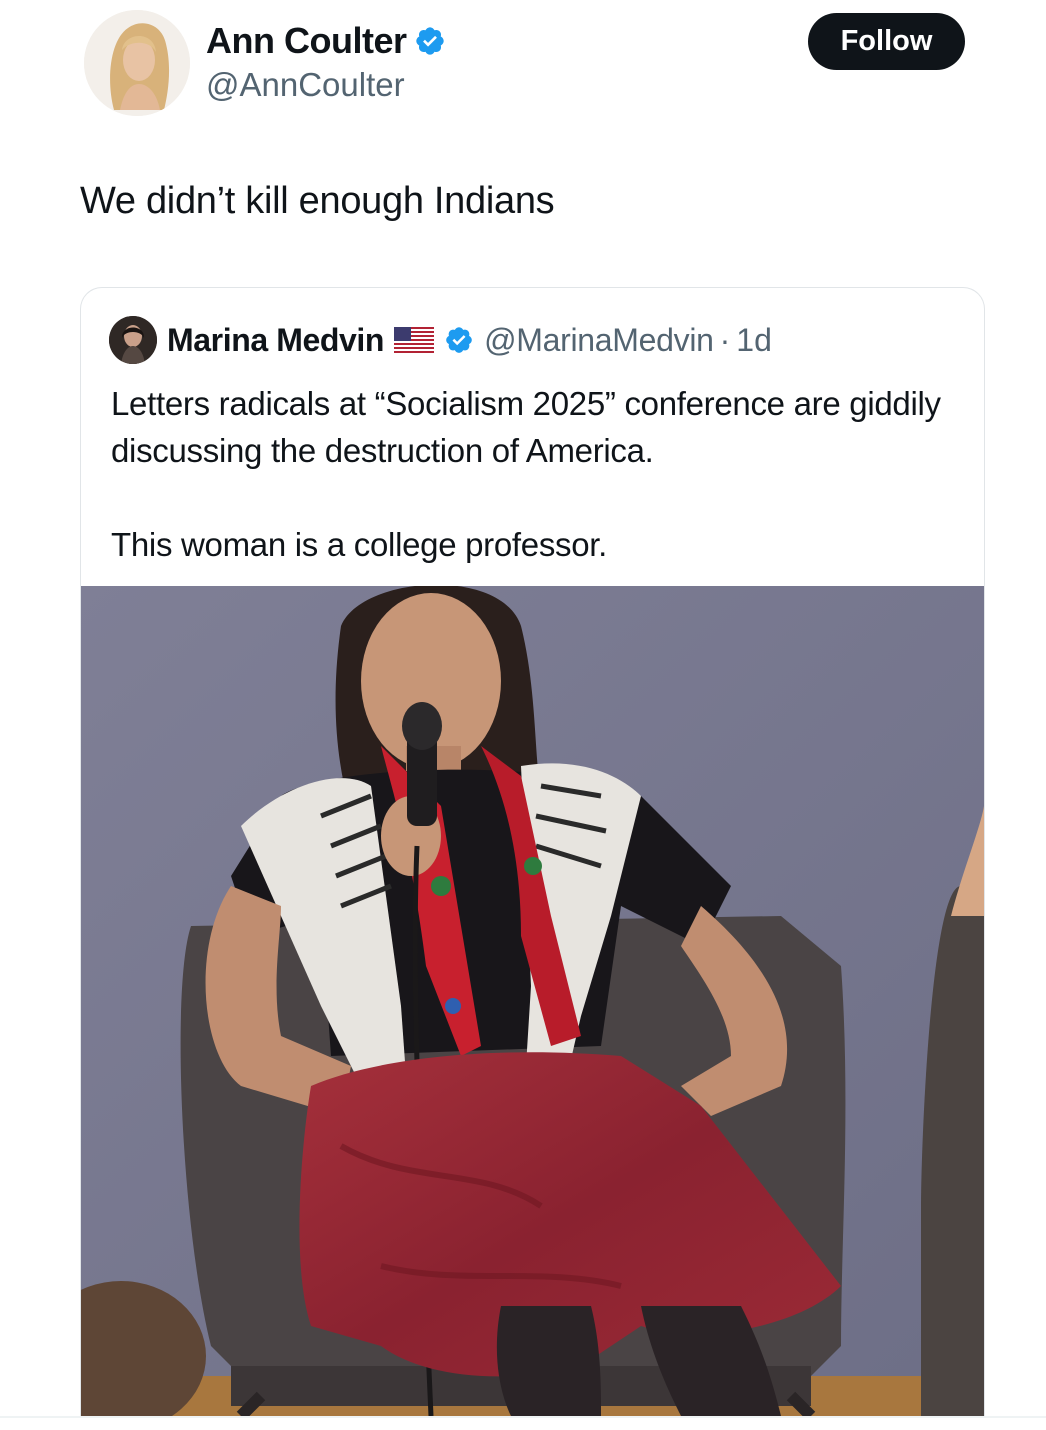 Image resolution: width=1046 pixels, height=1430 pixels. Describe the element at coordinates (305, 85) in the screenshot. I see `author-handle: @AnnCoulter` at that location.